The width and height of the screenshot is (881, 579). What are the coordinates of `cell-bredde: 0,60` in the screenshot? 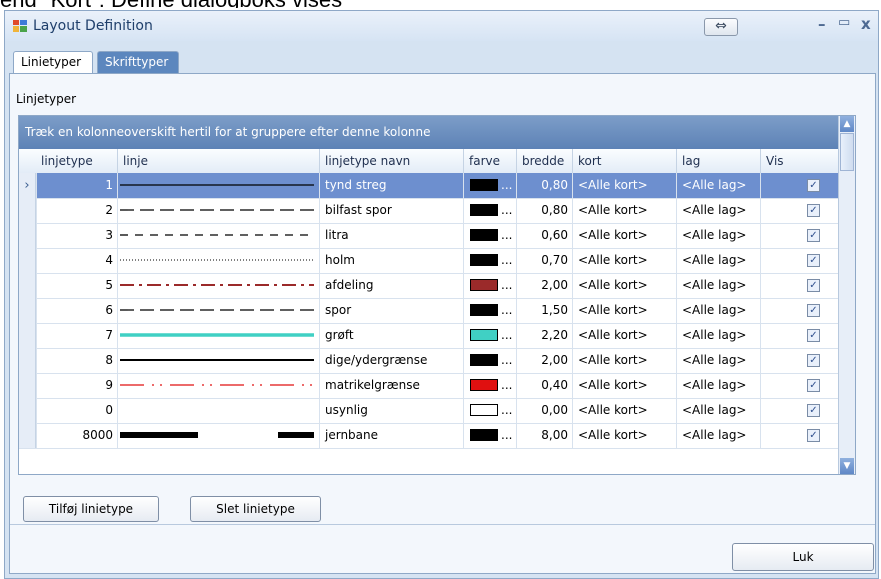 It's located at (544, 235).